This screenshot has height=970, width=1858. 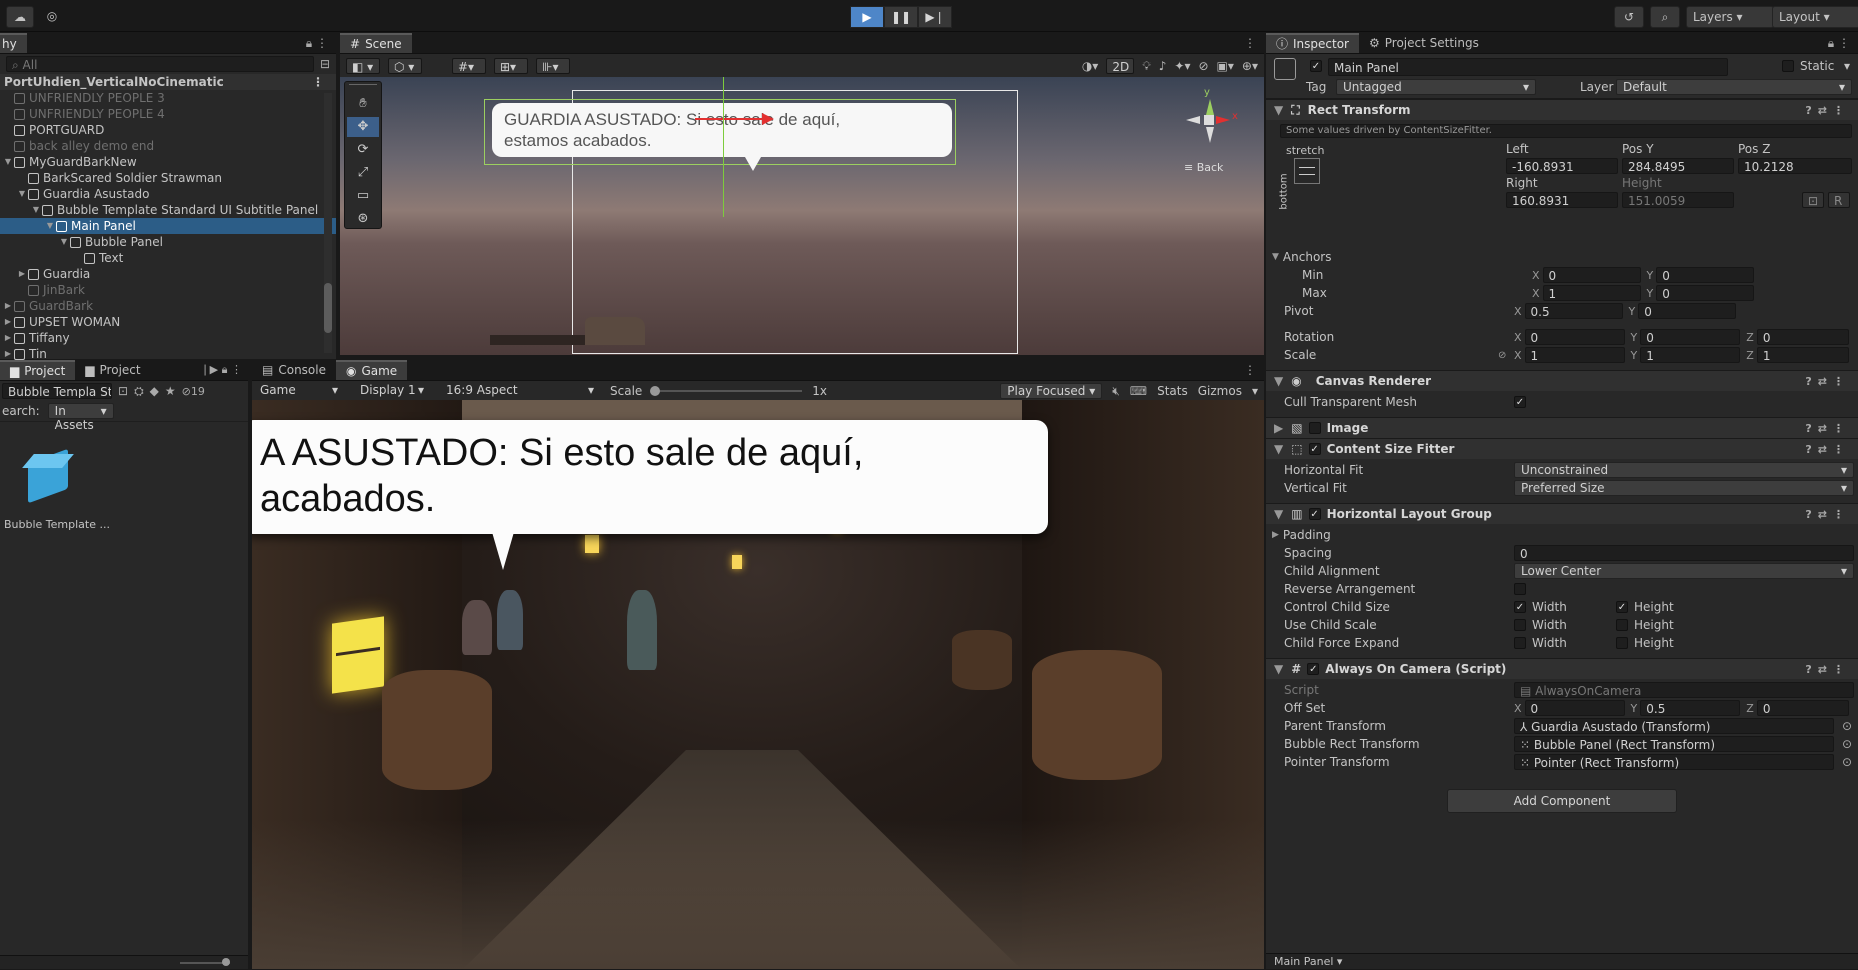 I want to click on hand-tool-icon: ✋︎, so click(x=363, y=104).